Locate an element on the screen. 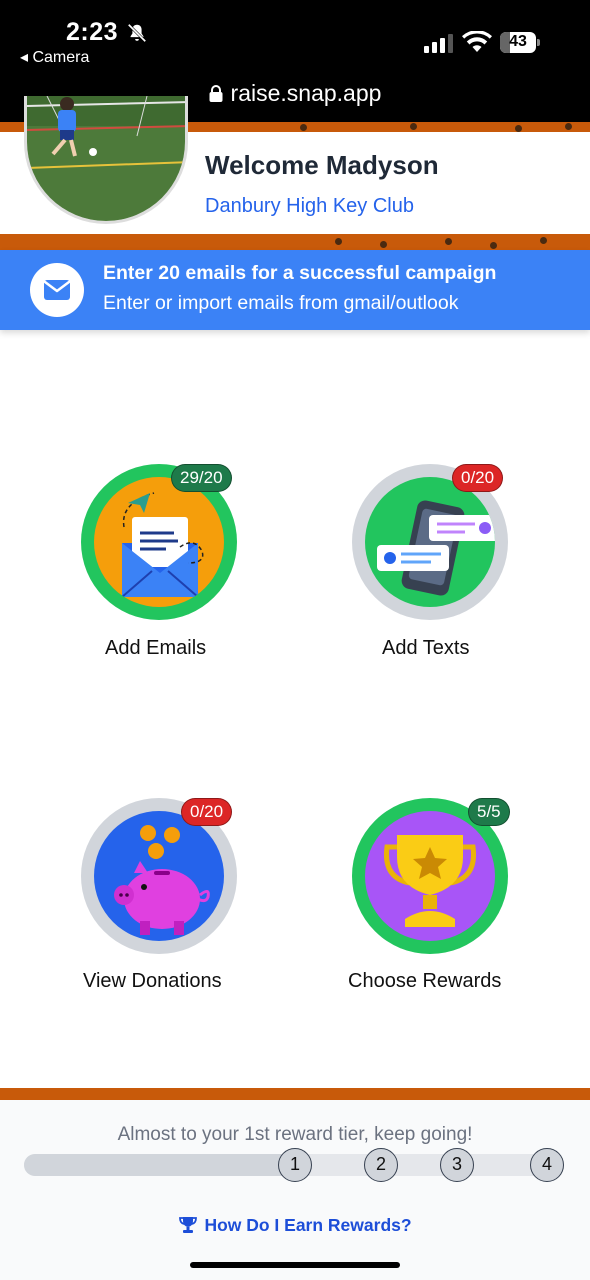 Image resolution: width=590 pixels, height=1280 pixels. battery-level: 43 is located at coordinates (518, 41).